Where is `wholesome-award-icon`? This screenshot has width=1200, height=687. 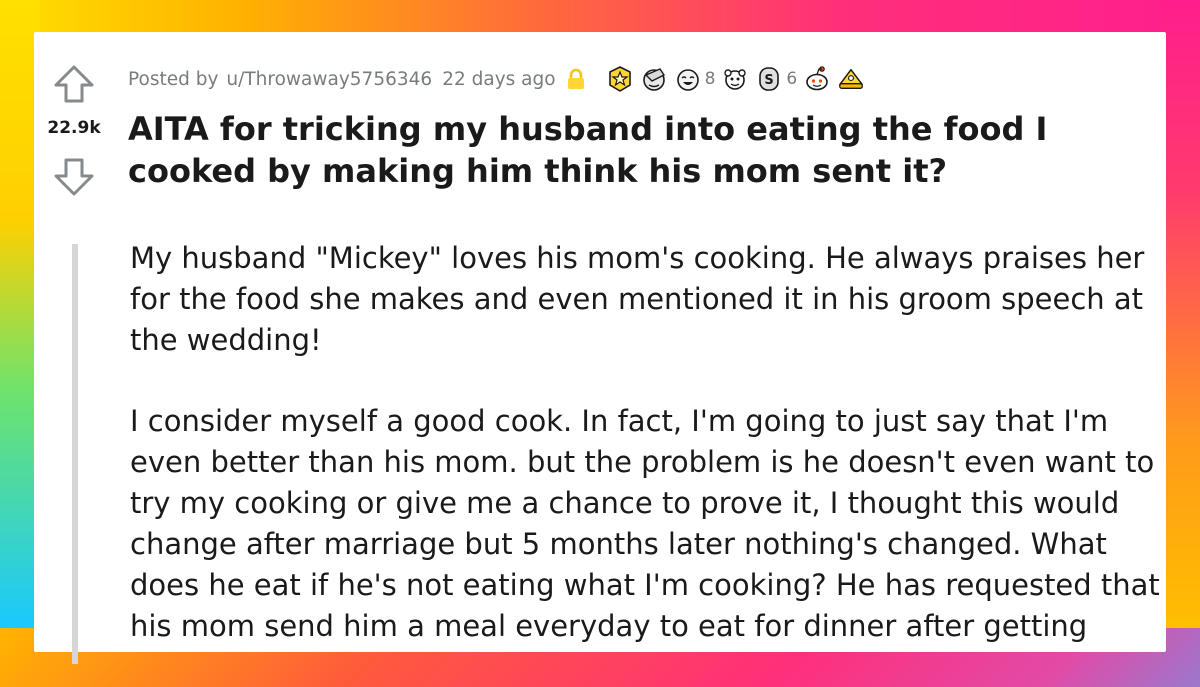 wholesome-award-icon is located at coordinates (735, 79).